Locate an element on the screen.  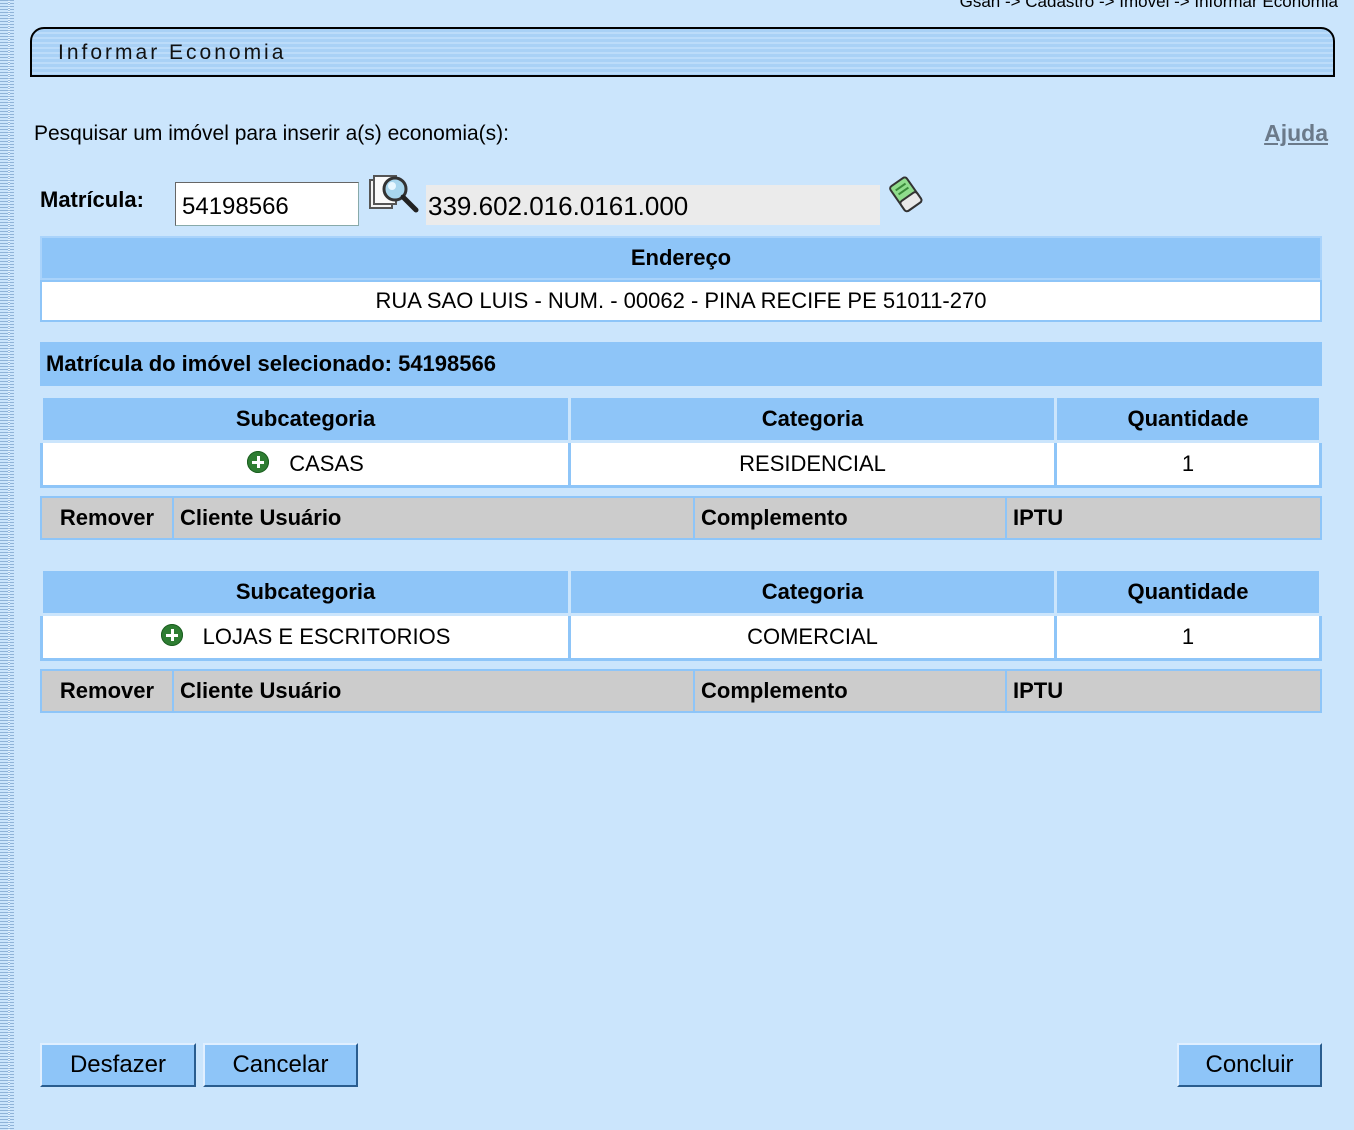
subcategoria-value: LOJAS E ESCRITORIOS is located at coordinates (326, 636).